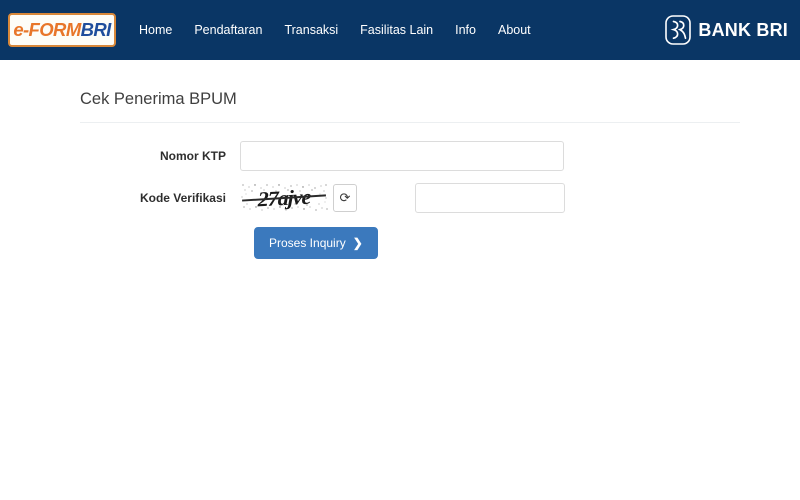 The image size is (800, 500). I want to click on bank-name-text: BANK BRI, so click(743, 30).